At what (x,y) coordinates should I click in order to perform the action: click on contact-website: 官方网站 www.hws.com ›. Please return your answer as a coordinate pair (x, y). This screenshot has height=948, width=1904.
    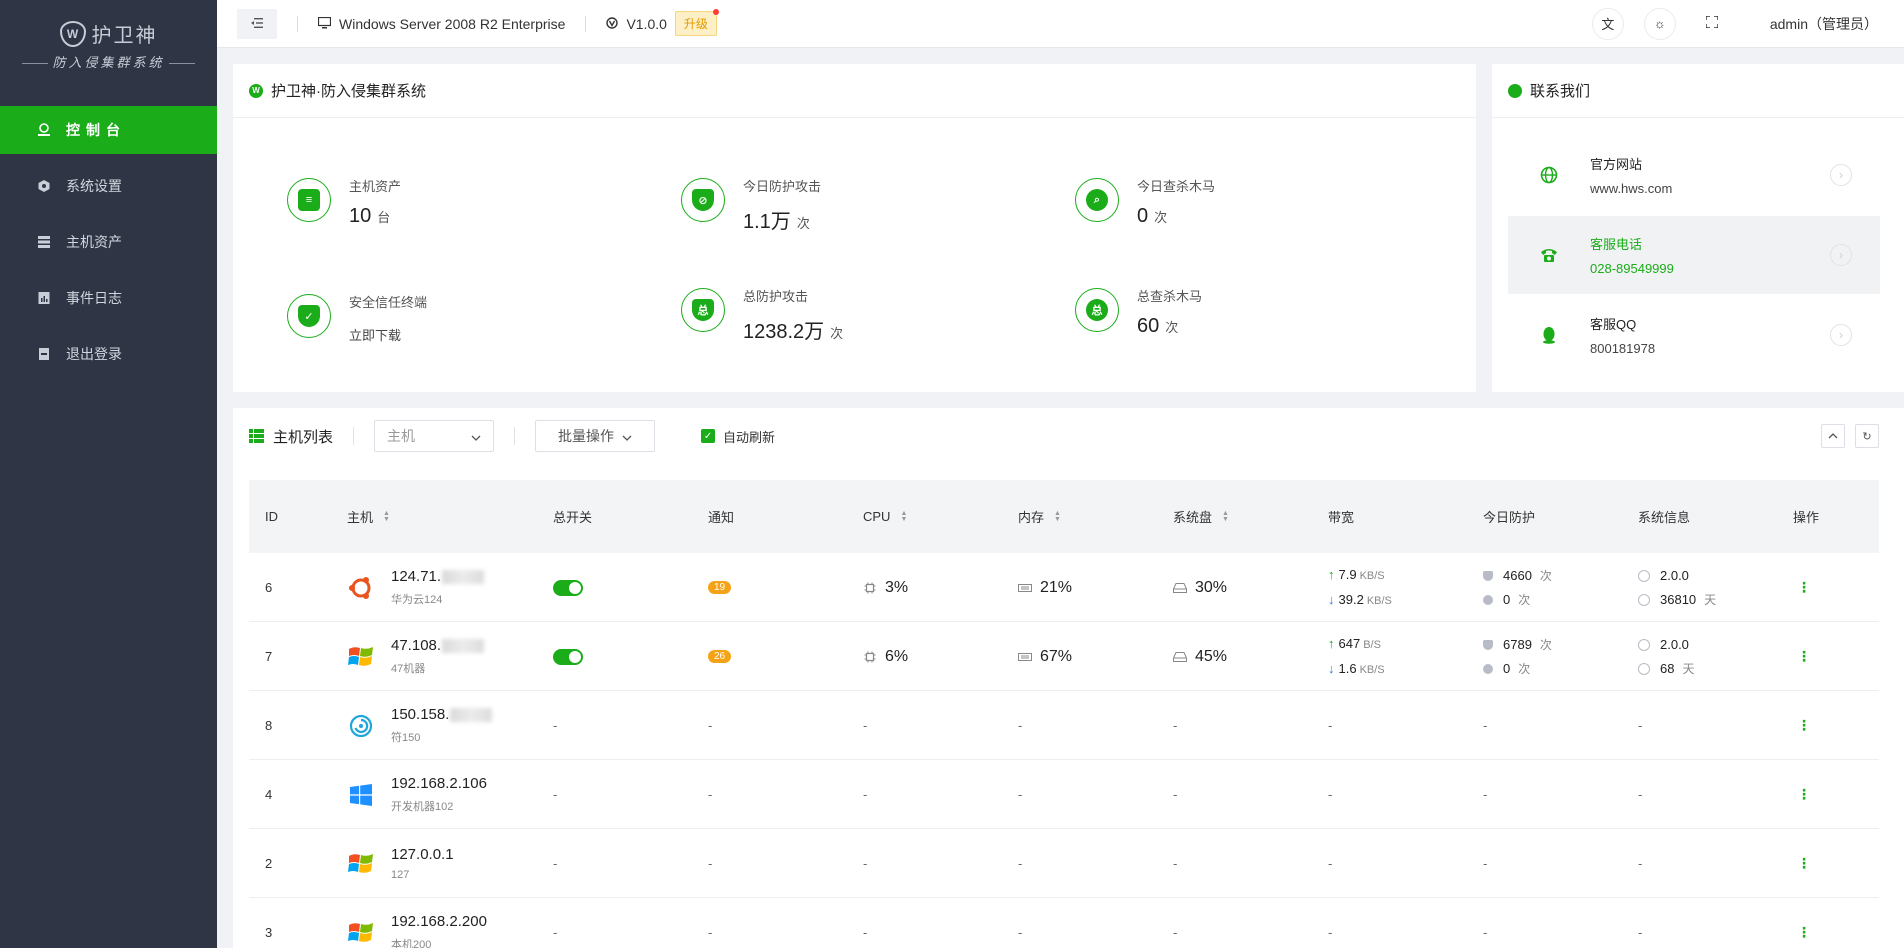
    Looking at the image, I should click on (1694, 175).